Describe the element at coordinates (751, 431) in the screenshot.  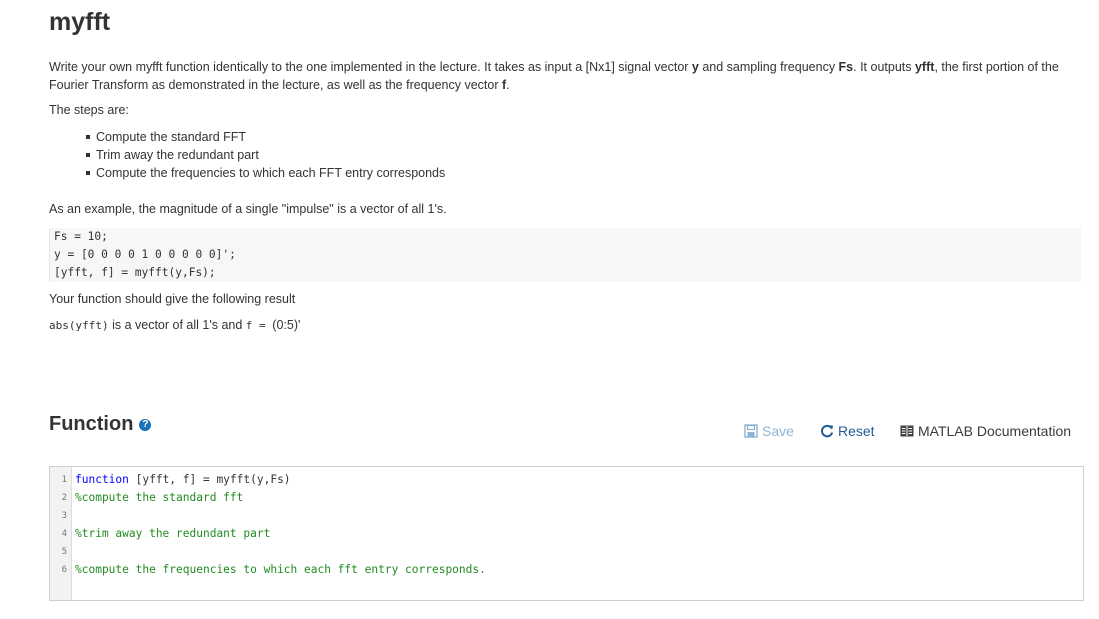
I see `save-icon` at that location.